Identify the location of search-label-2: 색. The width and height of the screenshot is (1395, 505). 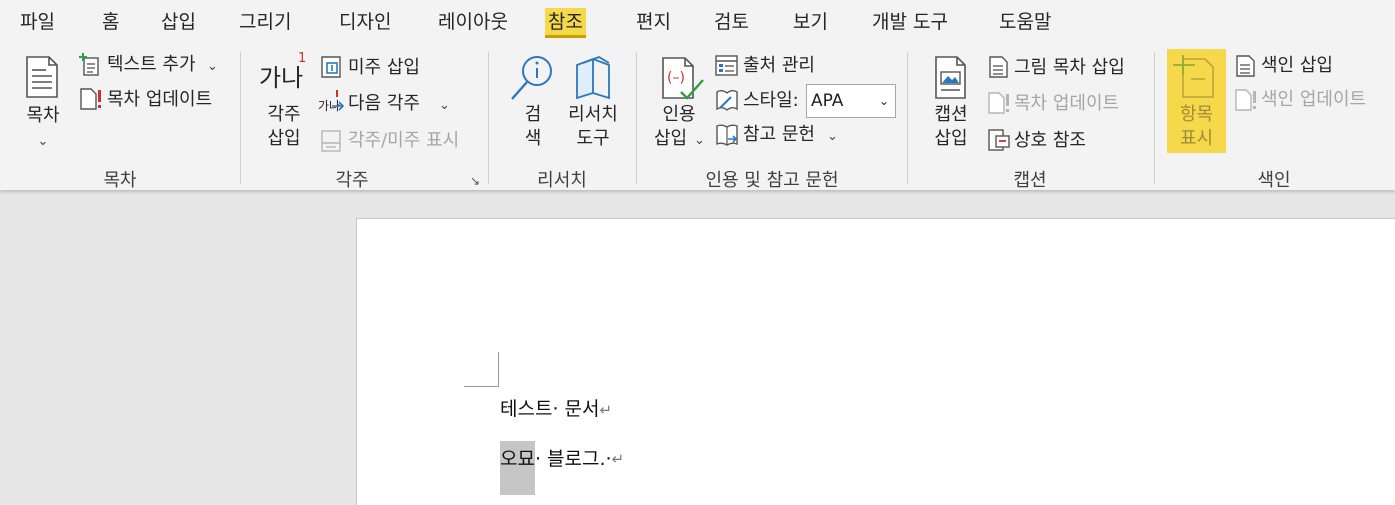
(533, 138).